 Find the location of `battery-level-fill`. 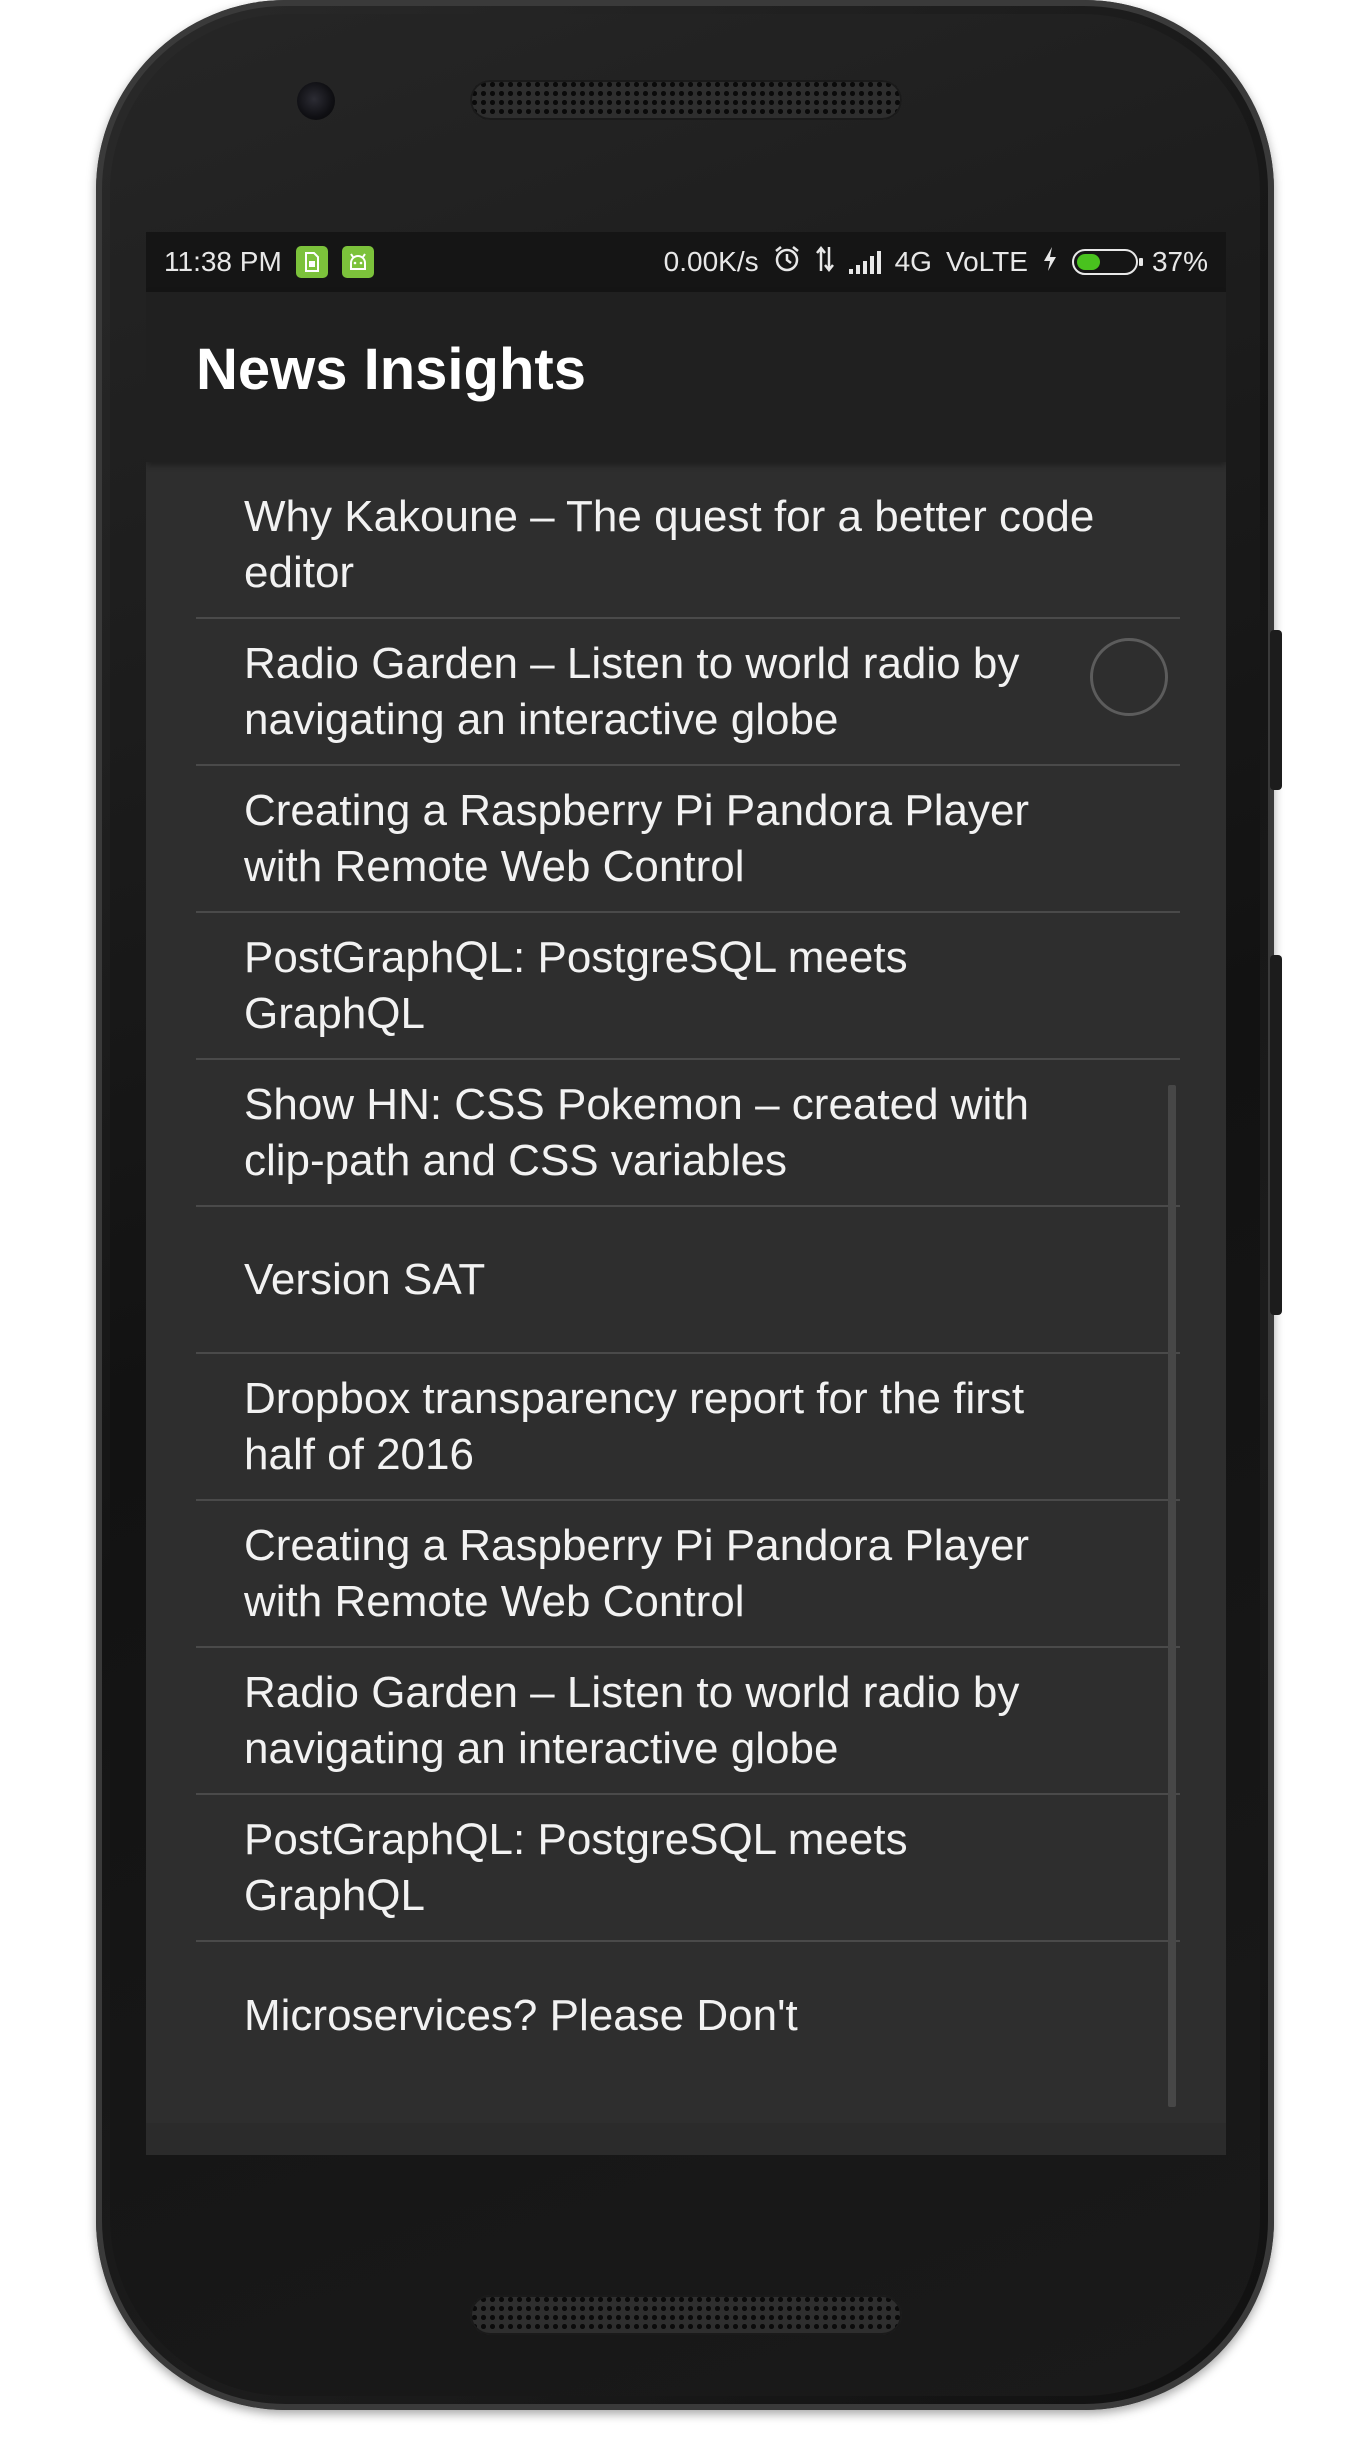

battery-level-fill is located at coordinates (1088, 262).